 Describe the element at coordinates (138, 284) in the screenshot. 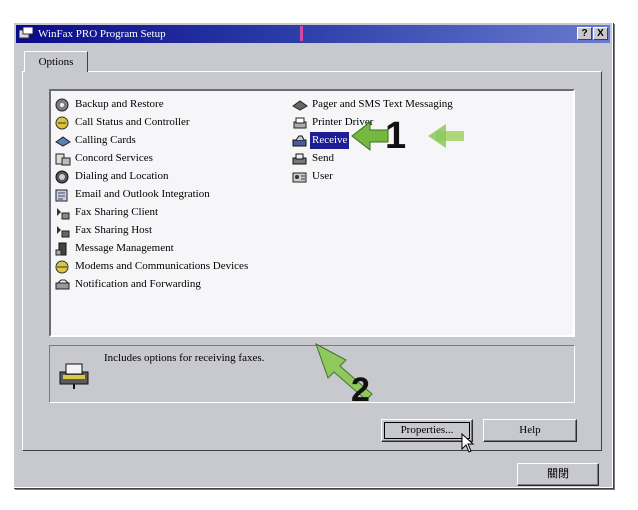

I see `list-item-label: Notification and Forwarding` at that location.